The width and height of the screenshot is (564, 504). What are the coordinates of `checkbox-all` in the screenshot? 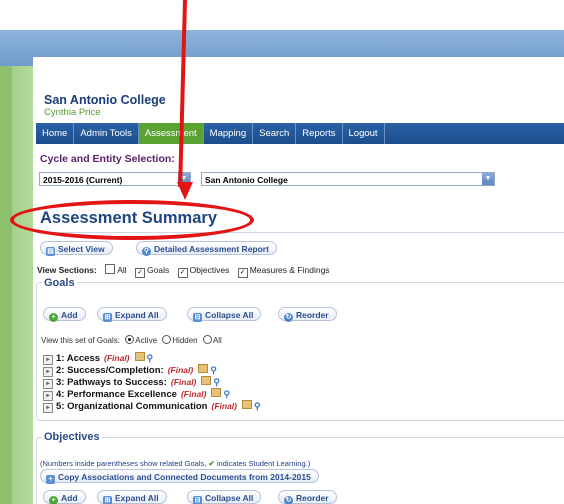 It's located at (110, 269).